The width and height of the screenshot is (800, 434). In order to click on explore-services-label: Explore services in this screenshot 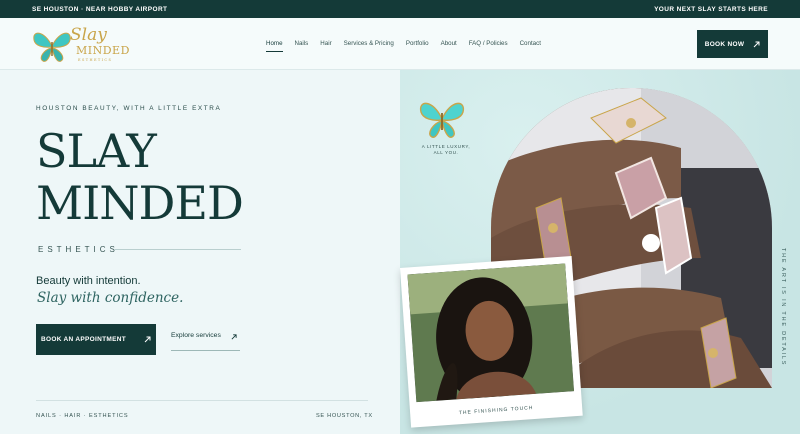, I will do `click(196, 335)`.